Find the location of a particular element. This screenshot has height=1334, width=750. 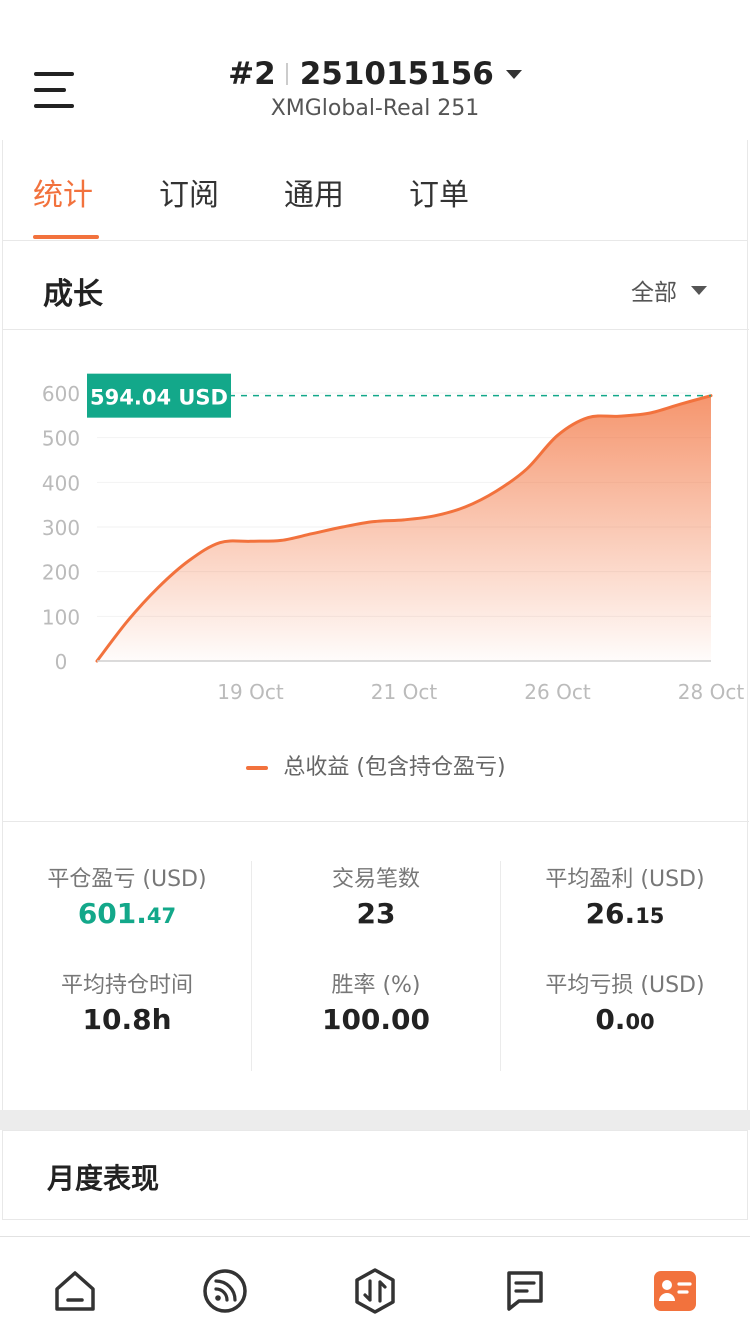

x-tick-label: 19 Oct is located at coordinates (250, 692).